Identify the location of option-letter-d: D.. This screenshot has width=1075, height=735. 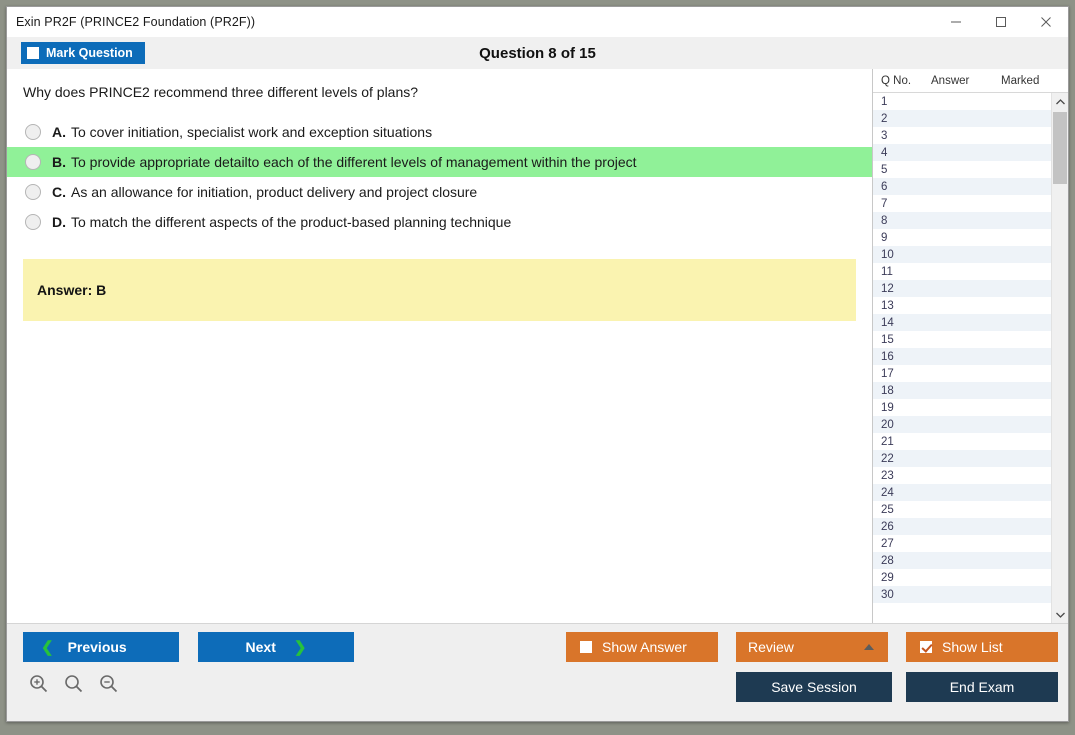
(59, 222).